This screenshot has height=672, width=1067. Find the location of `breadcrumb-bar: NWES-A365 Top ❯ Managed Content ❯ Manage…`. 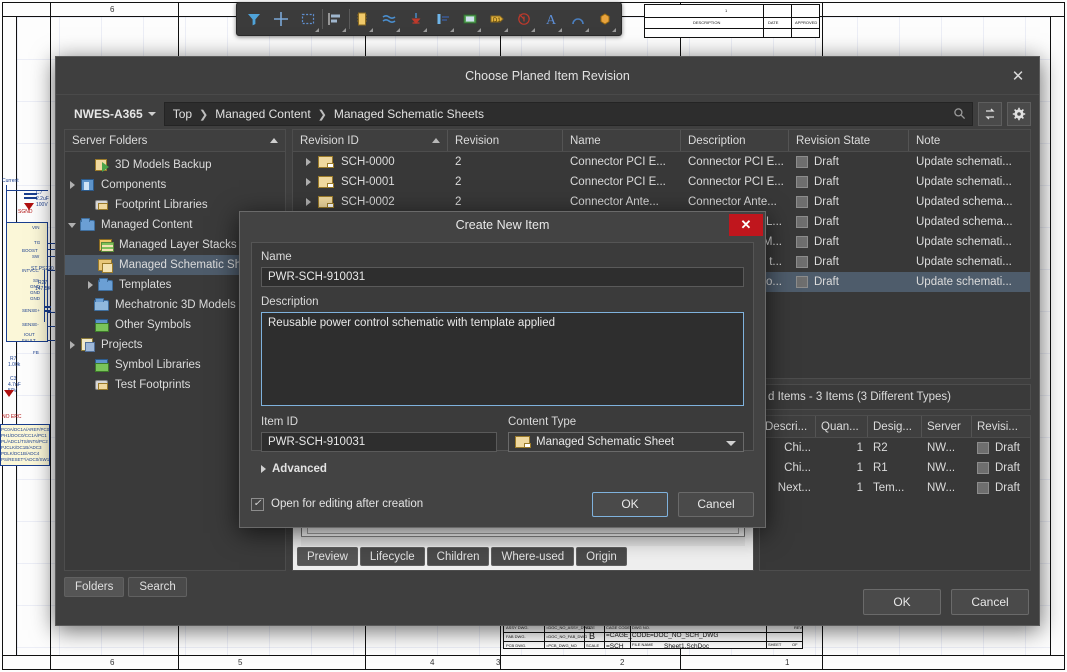

breadcrumb-bar: NWES-A365 Top ❯ Managed Content ❯ Manage… is located at coordinates (547, 114).